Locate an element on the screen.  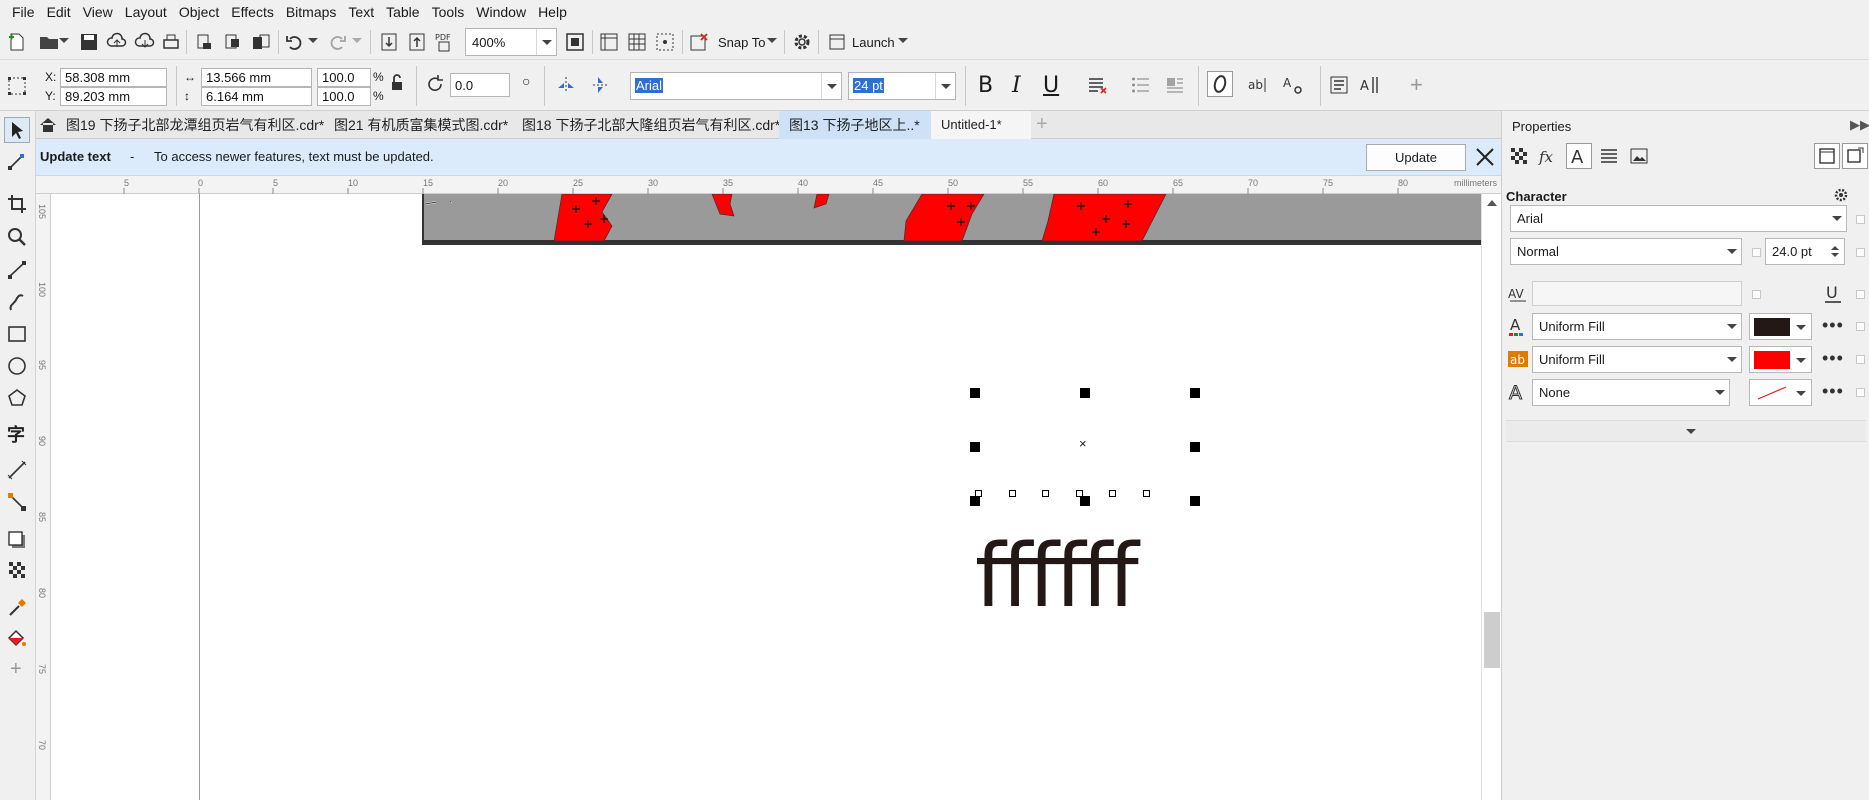
kerning-checkbox is located at coordinates (1756, 294).